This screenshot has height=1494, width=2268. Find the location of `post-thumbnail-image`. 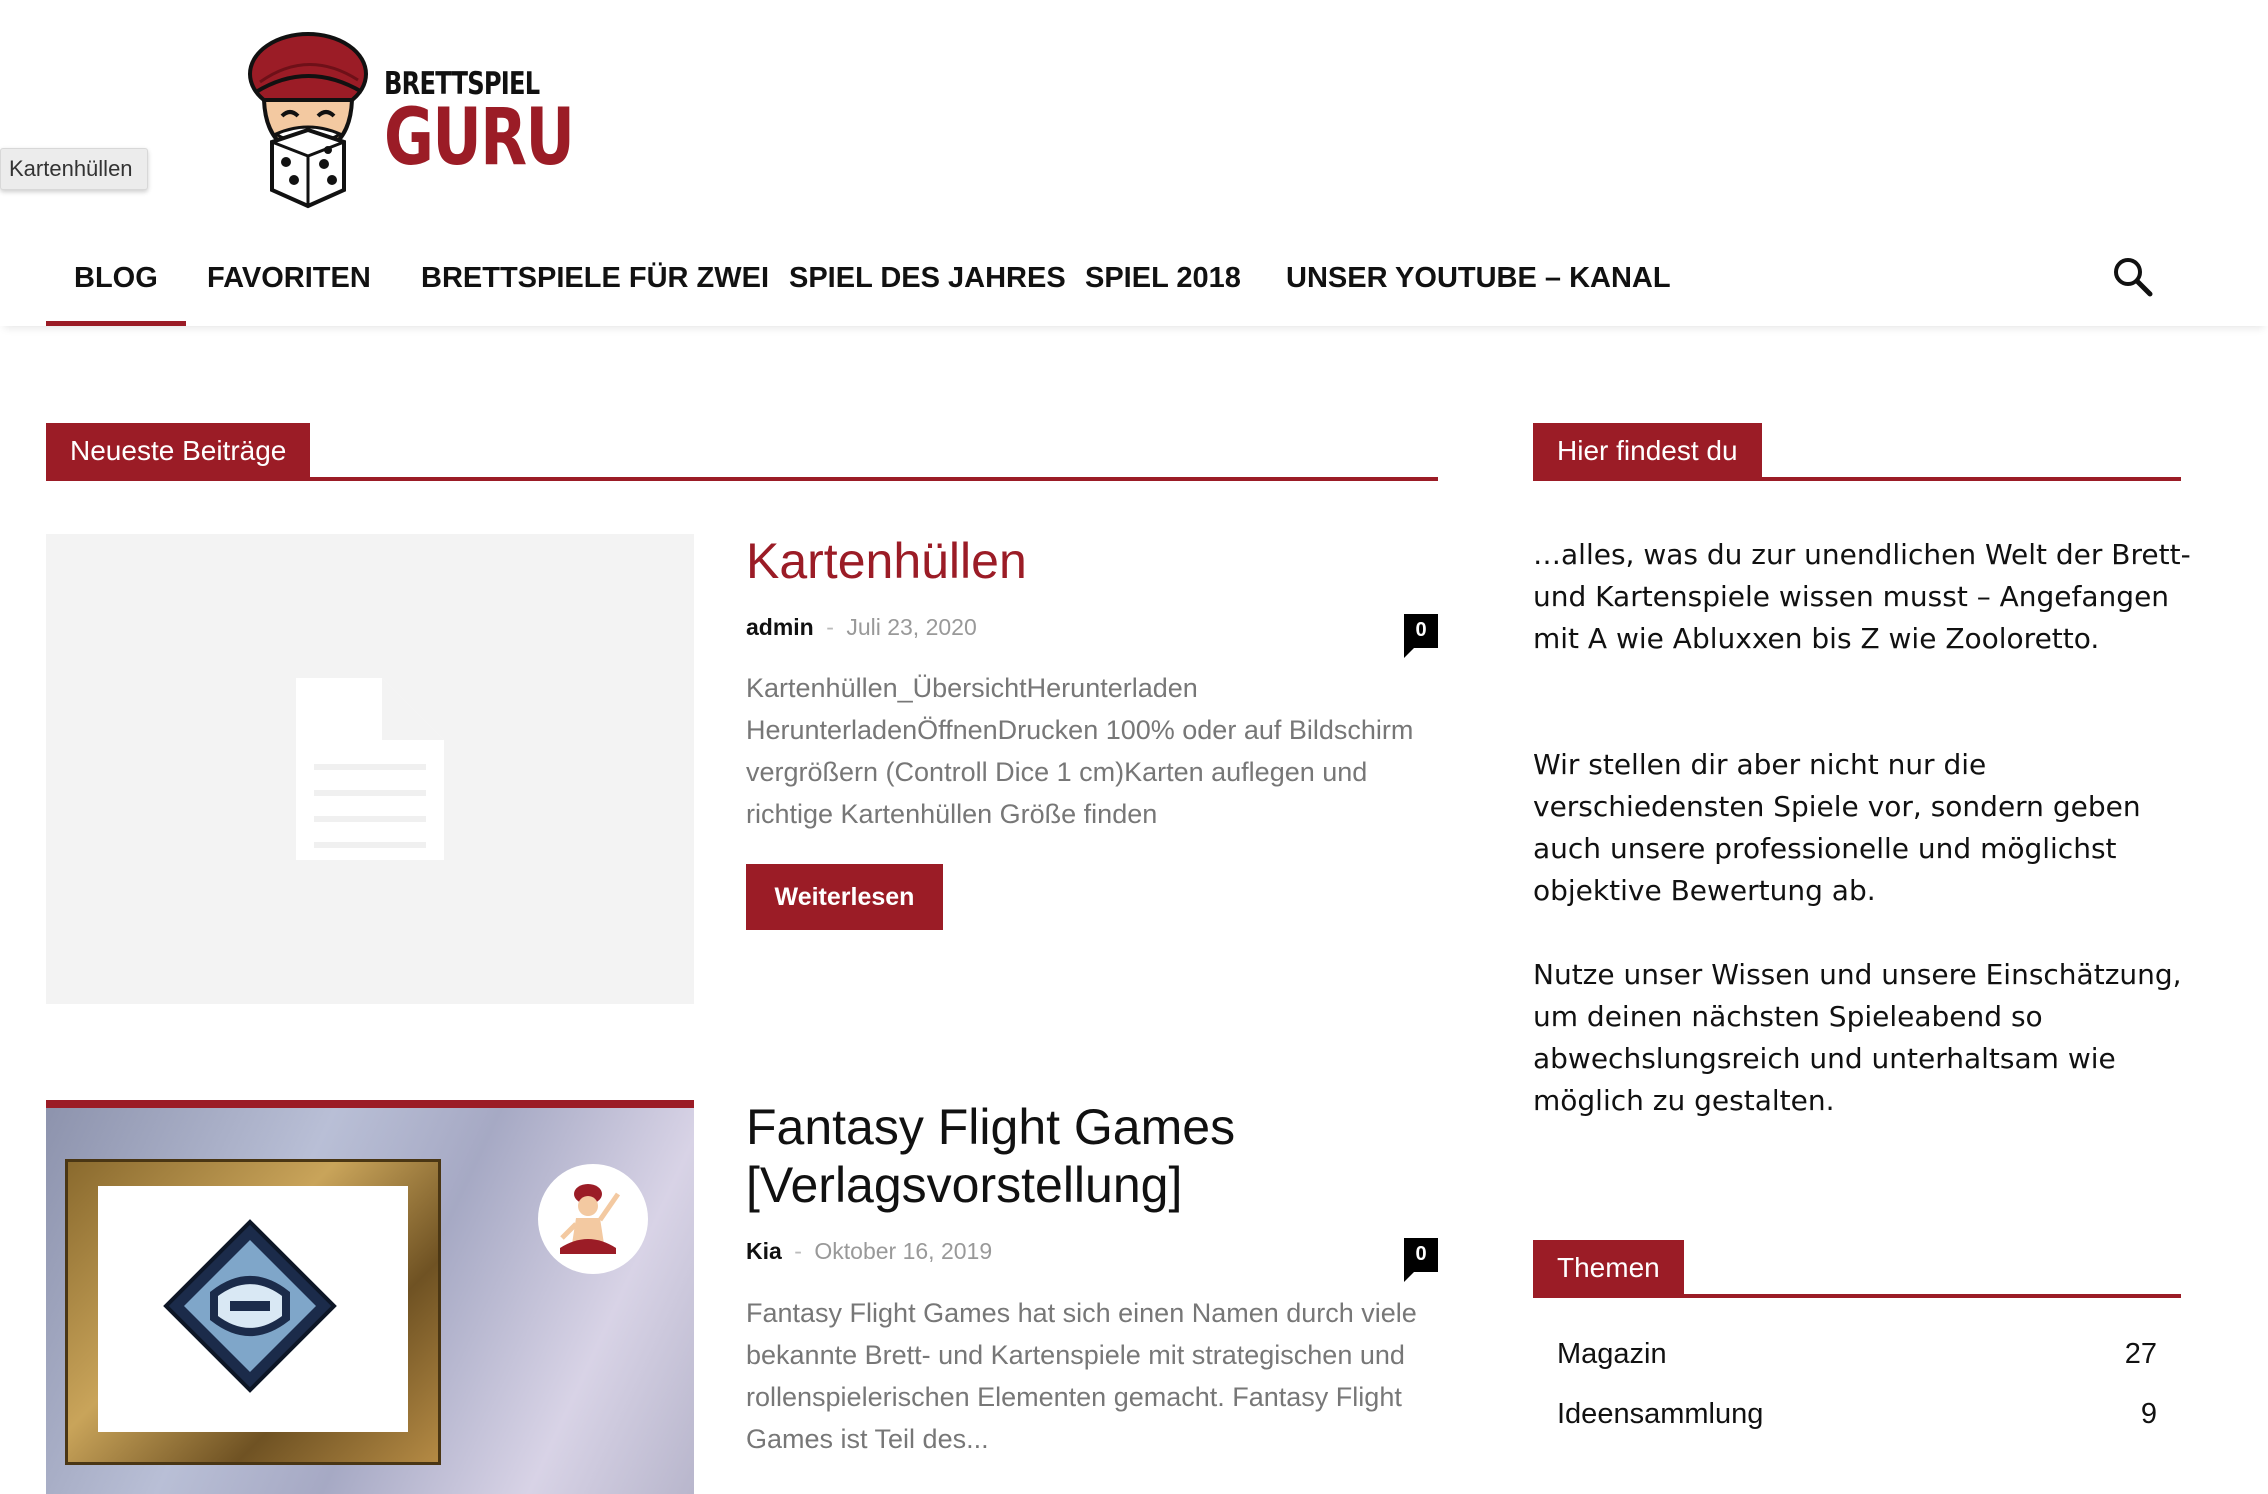

post-thumbnail-image is located at coordinates (370, 1297).